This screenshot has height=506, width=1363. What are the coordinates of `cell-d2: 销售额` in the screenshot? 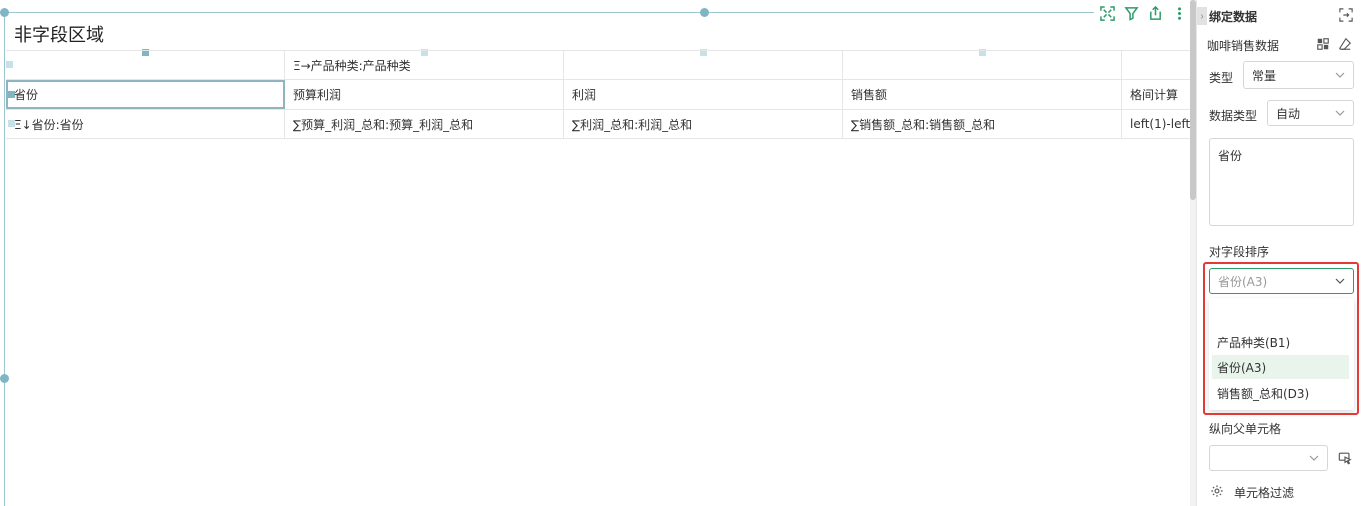 It's located at (982, 94).